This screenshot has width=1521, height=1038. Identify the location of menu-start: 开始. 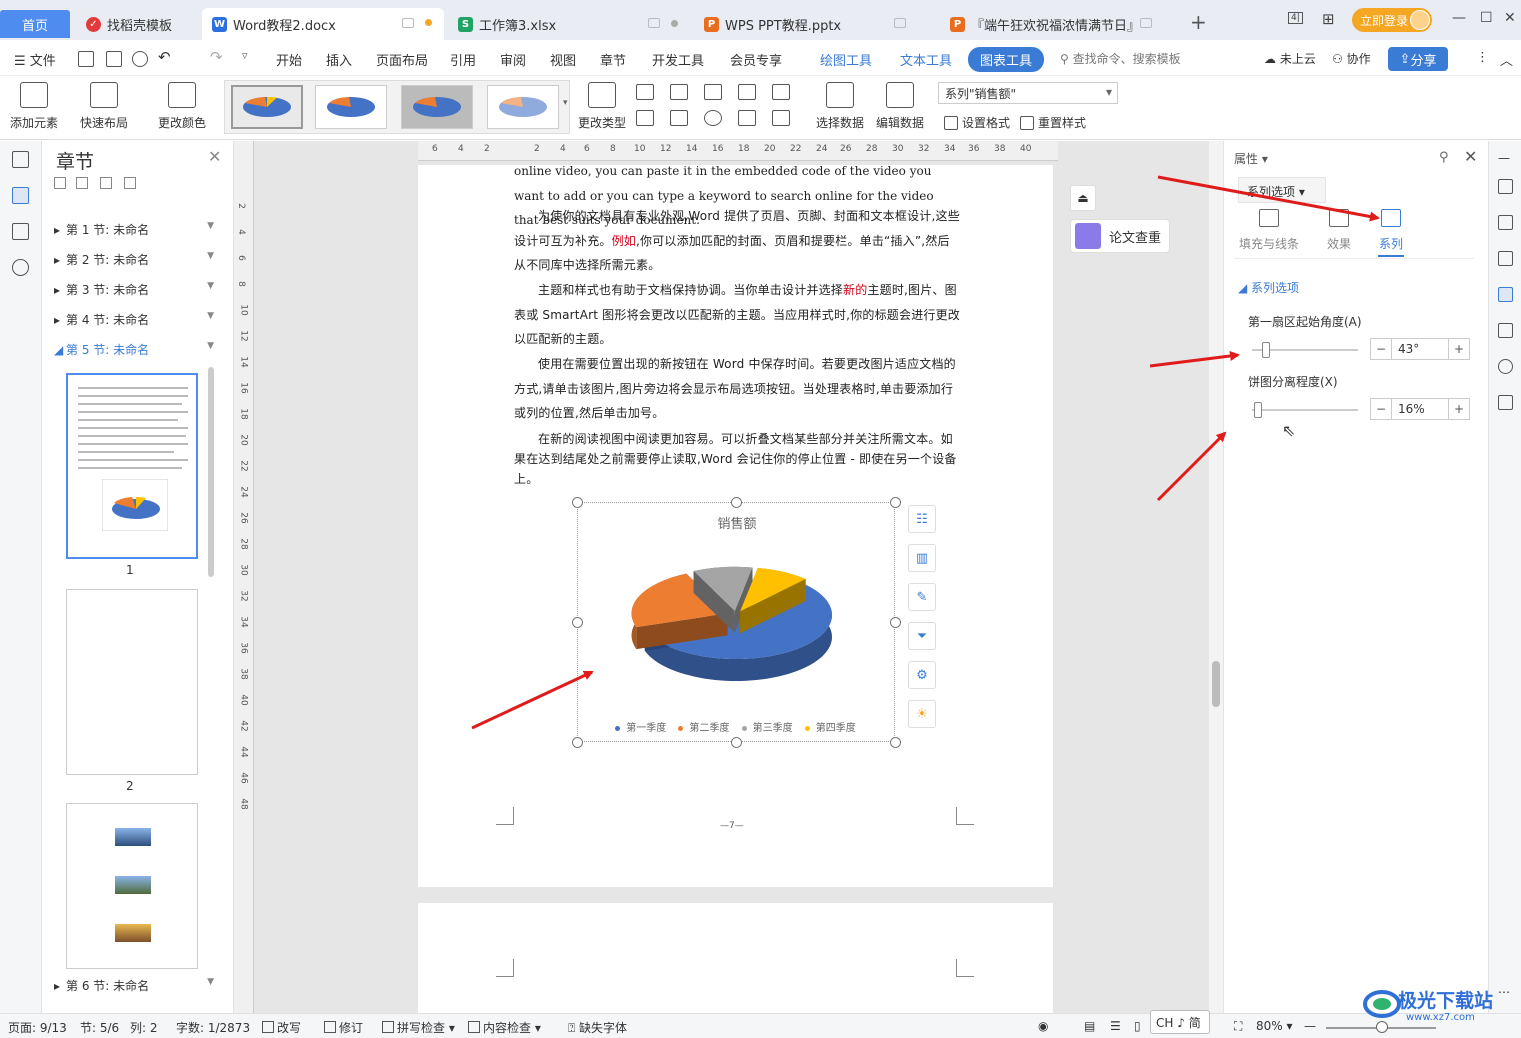
(289, 59).